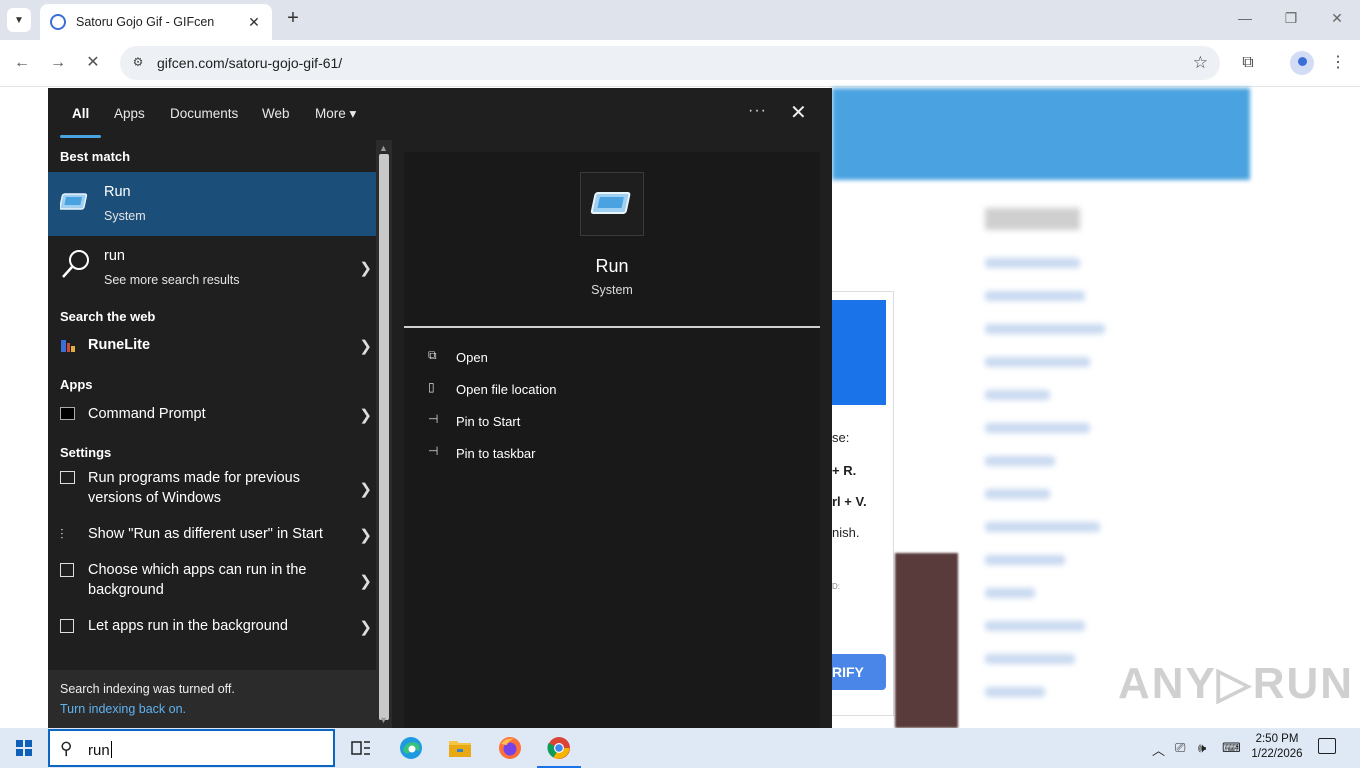  I want to click on start-button, so click(24, 748).